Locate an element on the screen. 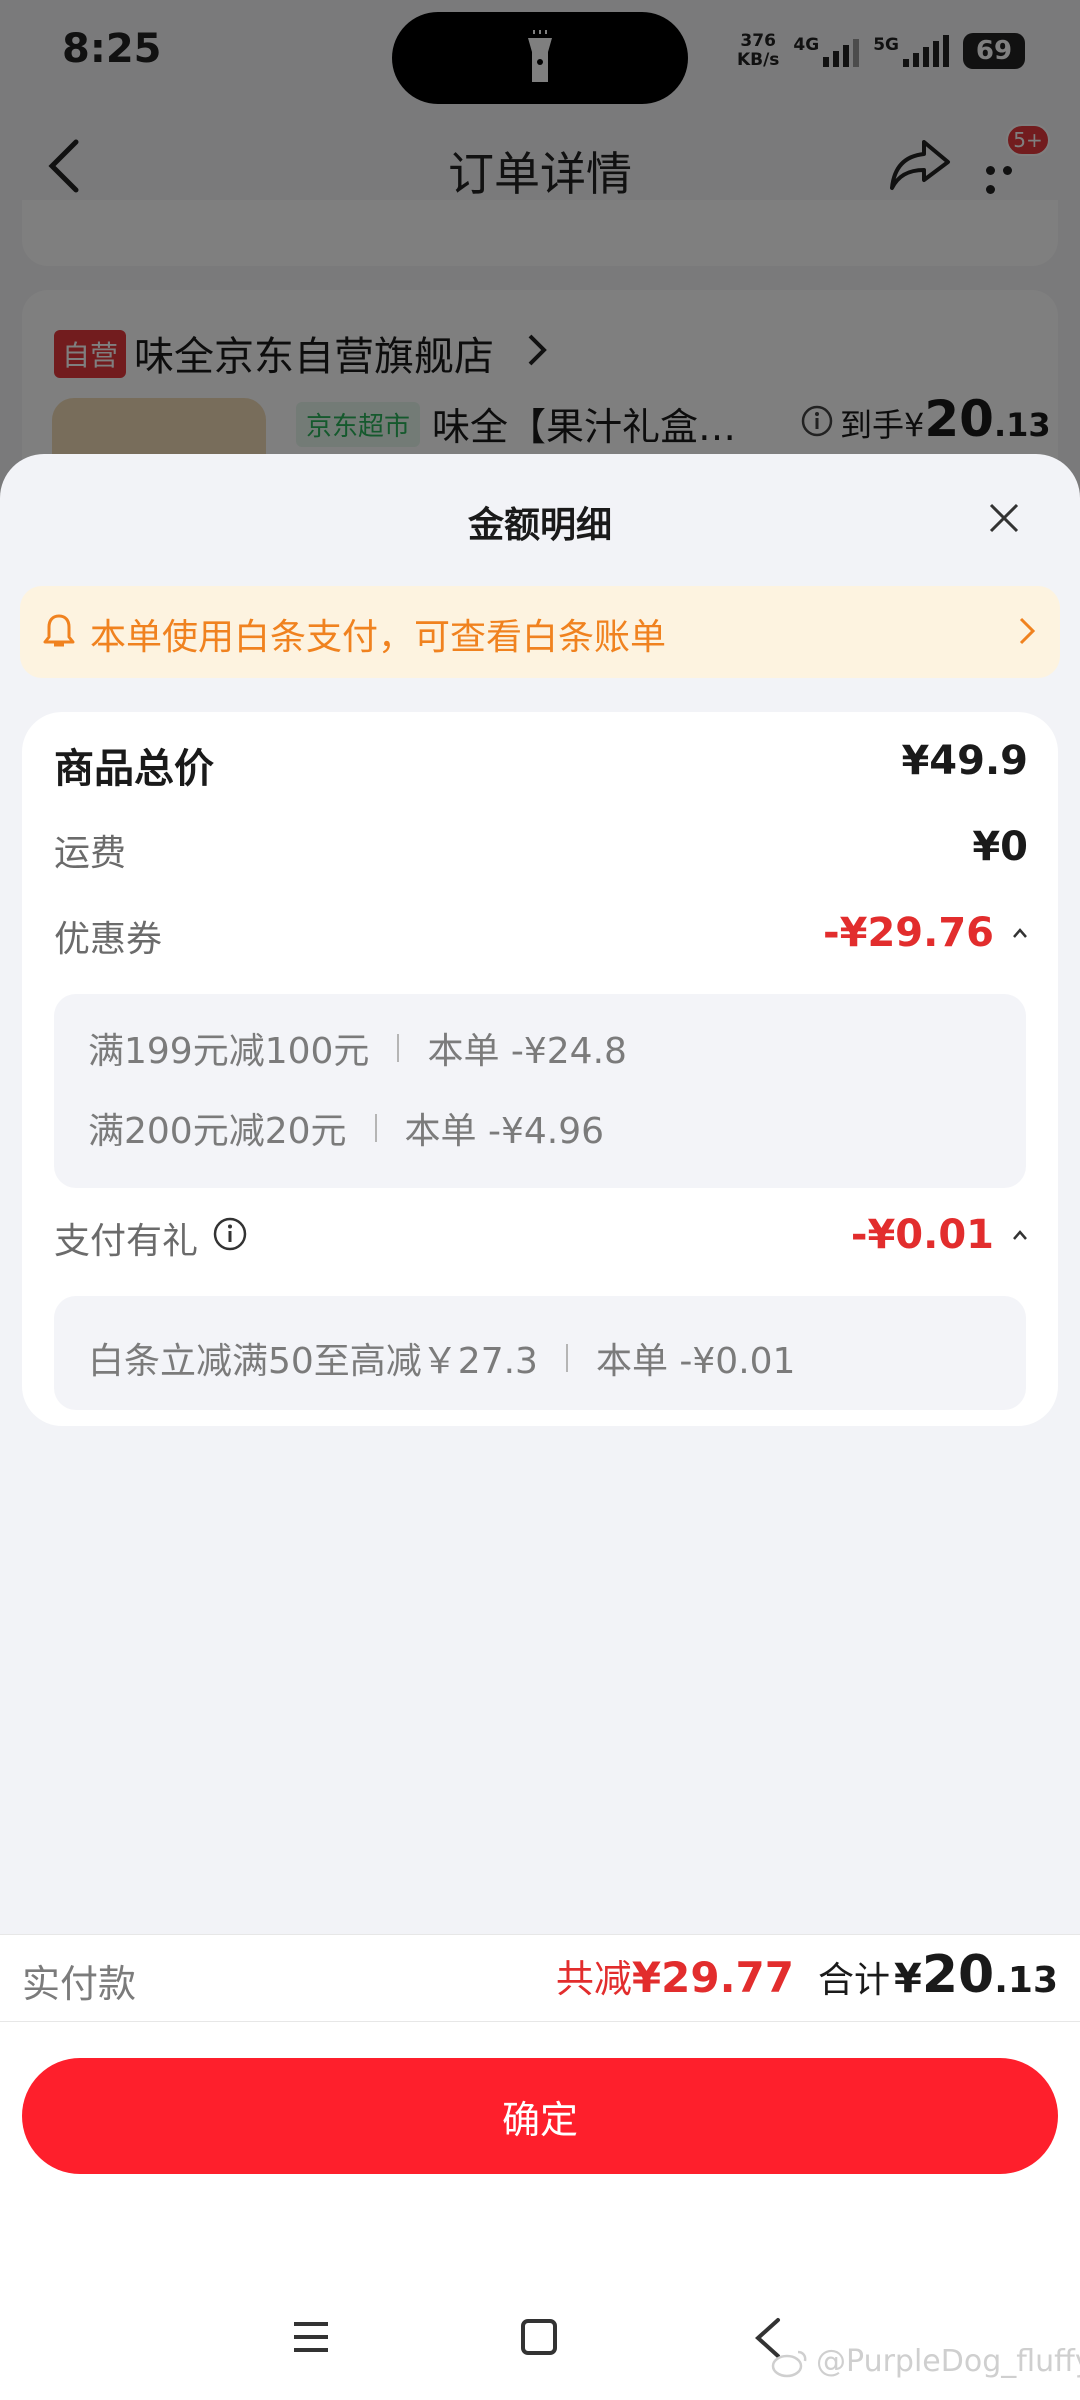 The width and height of the screenshot is (1080, 2400). coupon-detail-row: 满200元减20元 本单 -¥4.96 is located at coordinates (346, 1131).